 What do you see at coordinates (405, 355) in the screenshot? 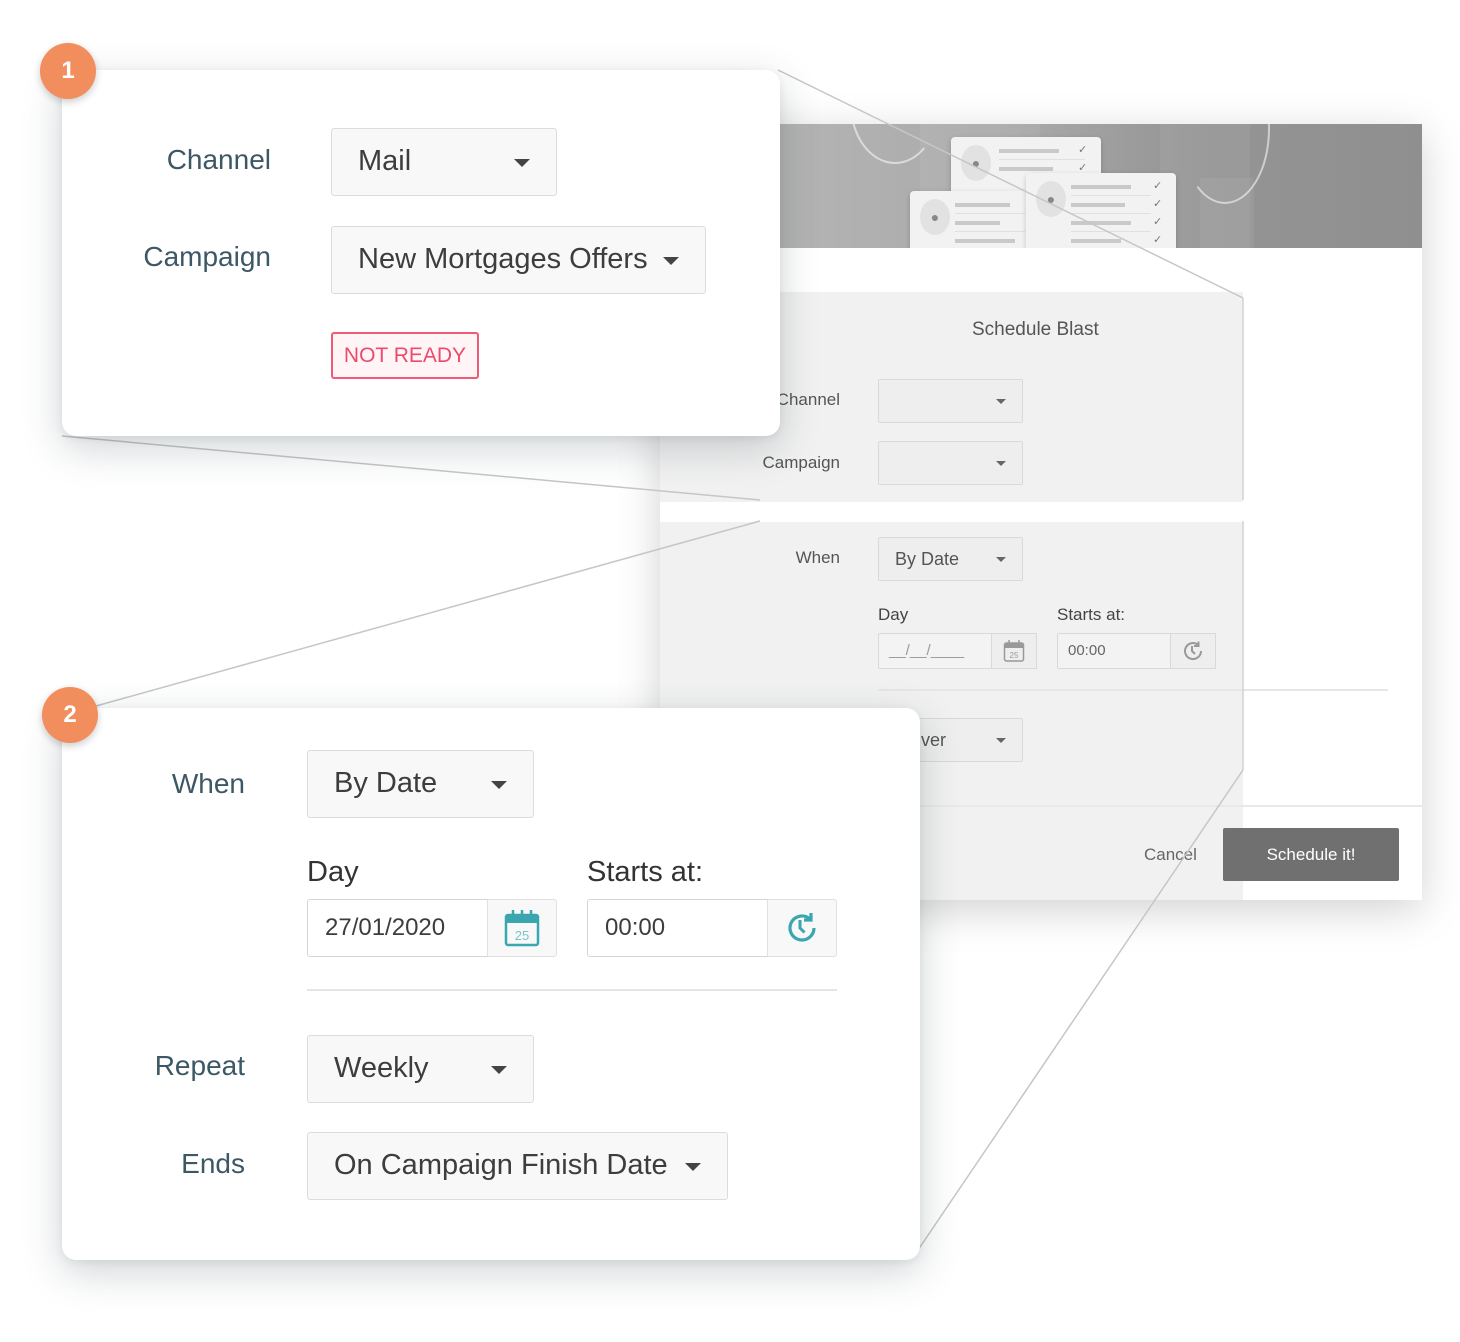
I see `campaign-status-badge: NOT READY` at bounding box center [405, 355].